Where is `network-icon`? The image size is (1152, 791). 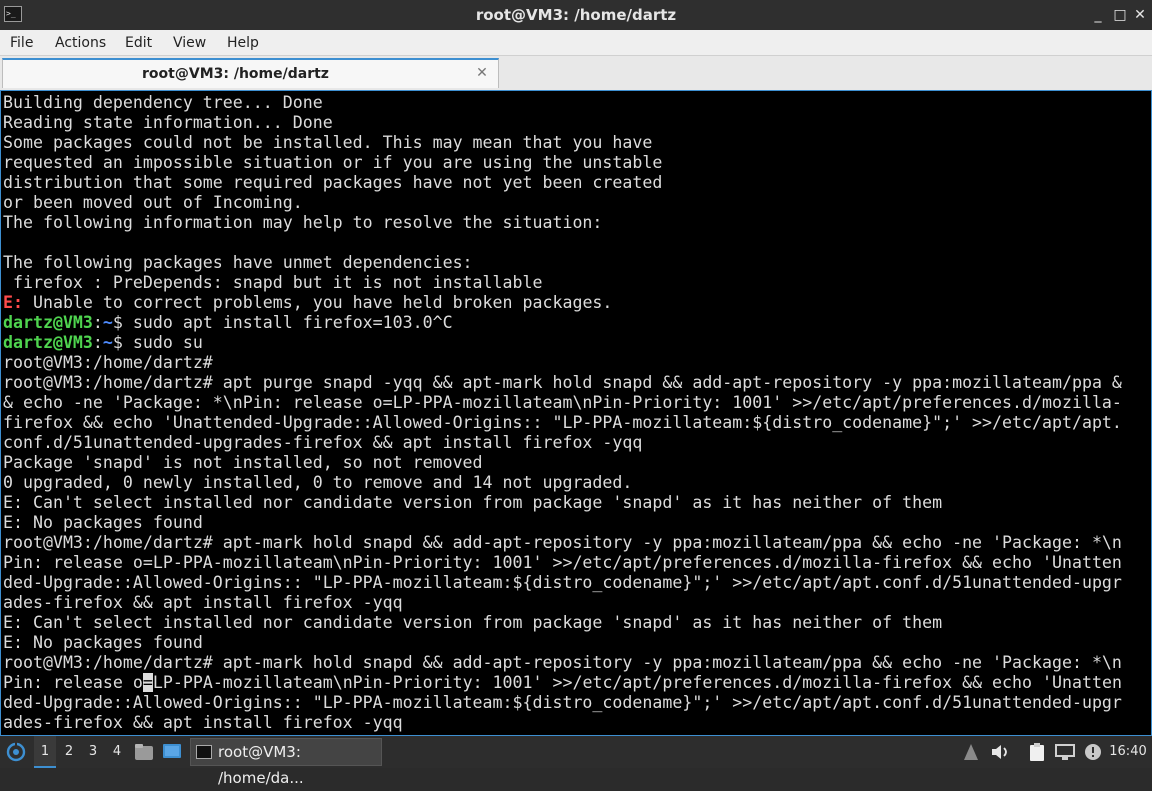 network-icon is located at coordinates (971, 752).